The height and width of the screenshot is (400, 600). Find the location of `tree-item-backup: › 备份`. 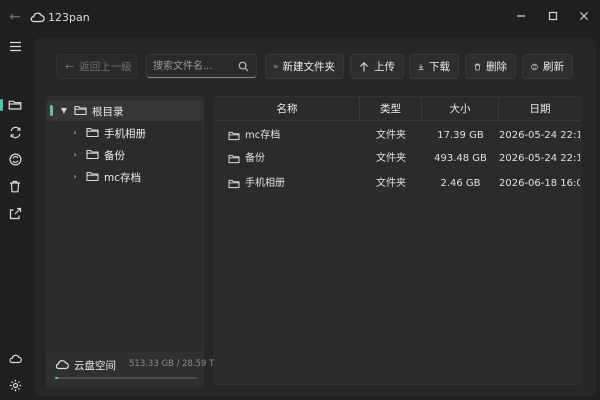

tree-item-backup: › 备份 is located at coordinates (125, 154).